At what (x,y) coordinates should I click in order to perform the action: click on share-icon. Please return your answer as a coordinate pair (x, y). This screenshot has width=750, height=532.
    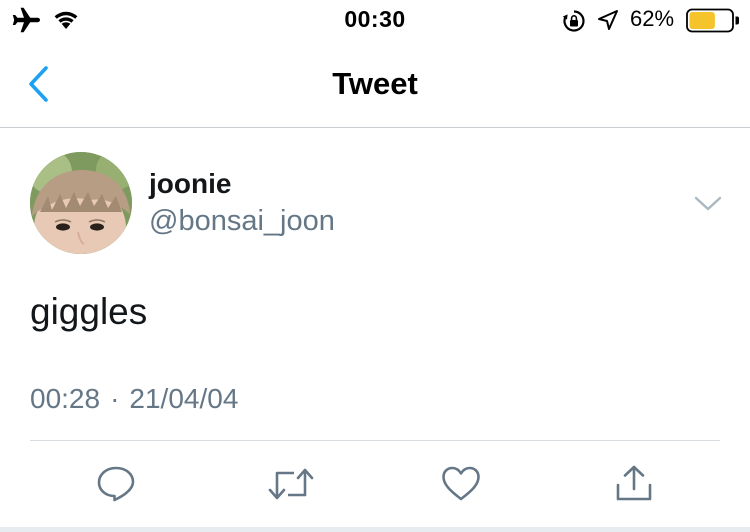
    Looking at the image, I should click on (634, 483).